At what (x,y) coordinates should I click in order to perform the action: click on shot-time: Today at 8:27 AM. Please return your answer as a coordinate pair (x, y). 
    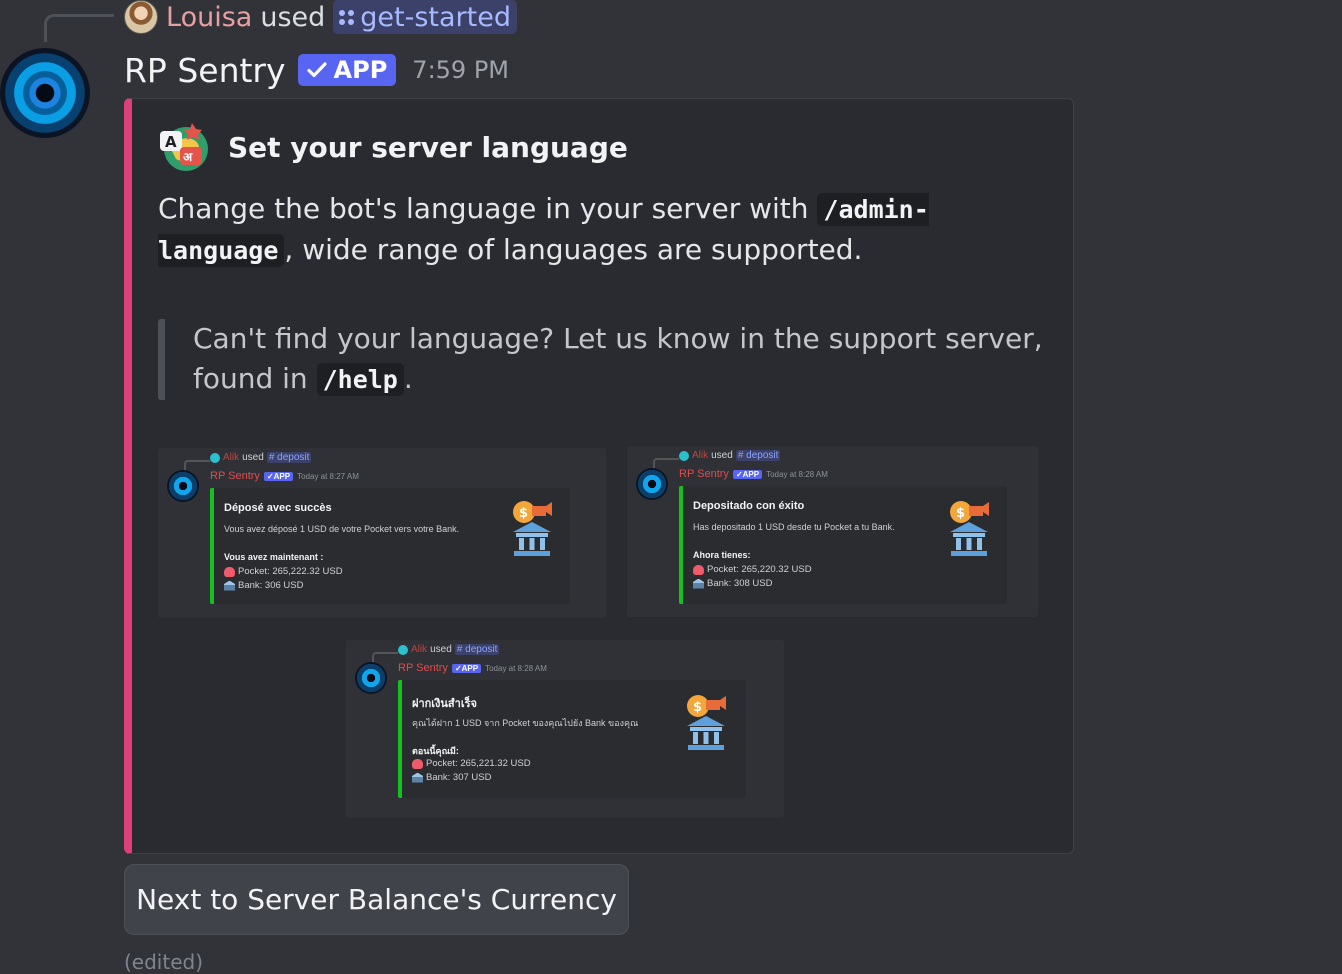
    Looking at the image, I should click on (328, 476).